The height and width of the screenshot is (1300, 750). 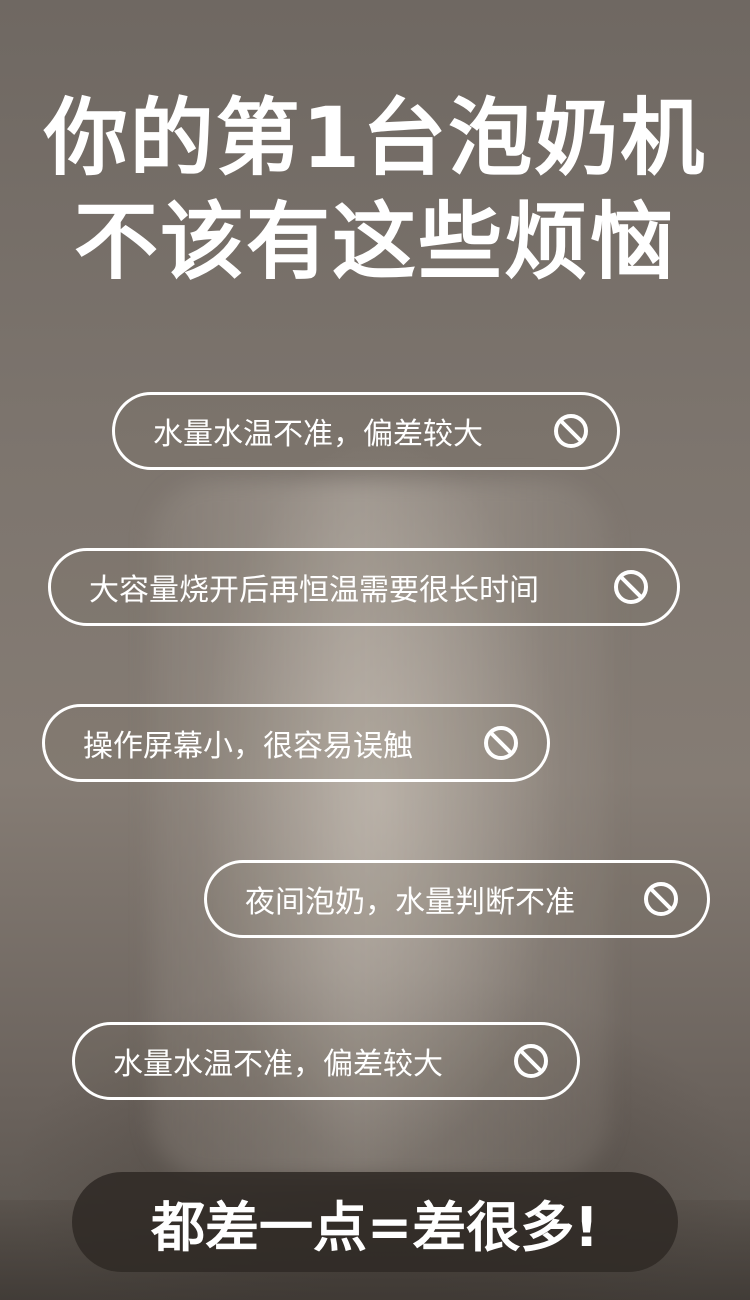 I want to click on headline-line-1: 你的第1台泡奶机, so click(x=375, y=138).